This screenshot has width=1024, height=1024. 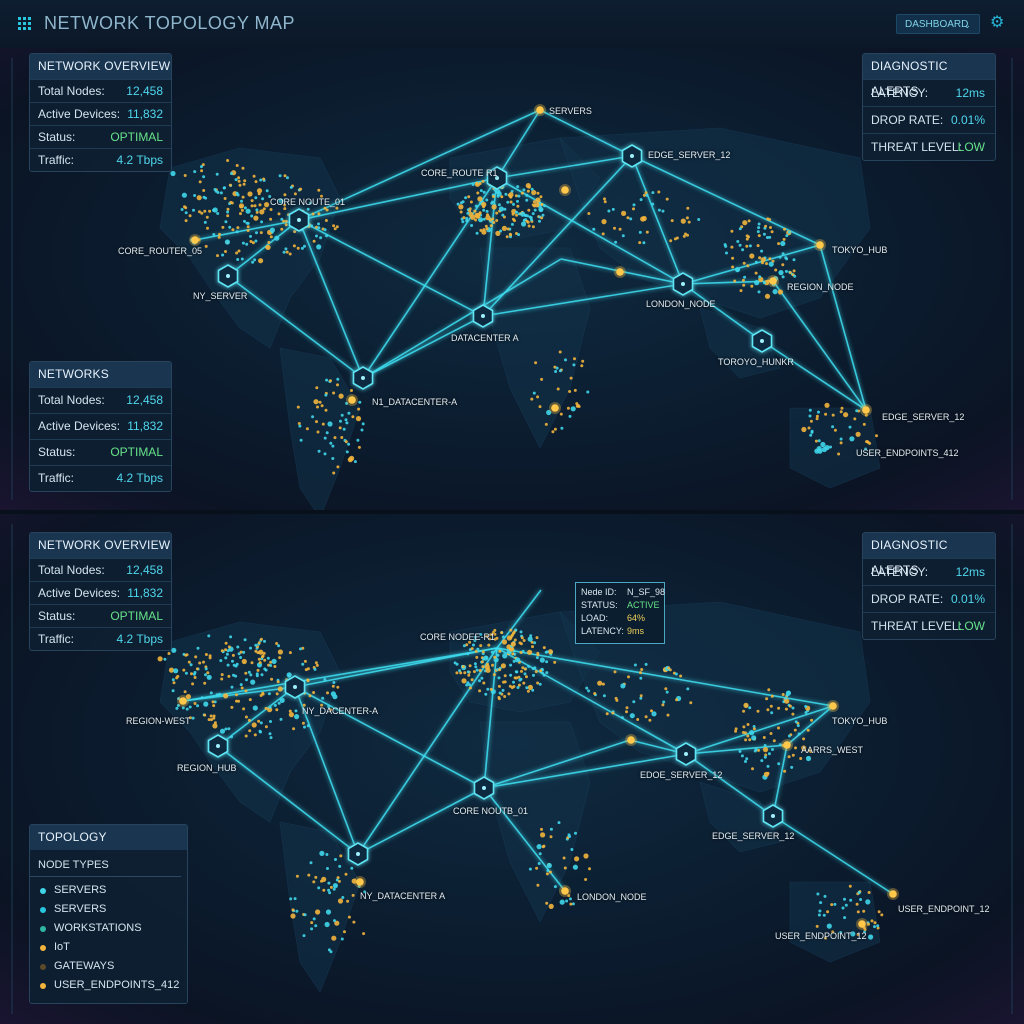 I want to click on panel-title: DIAGNOSTIC ALERTS, so click(x=929, y=555).